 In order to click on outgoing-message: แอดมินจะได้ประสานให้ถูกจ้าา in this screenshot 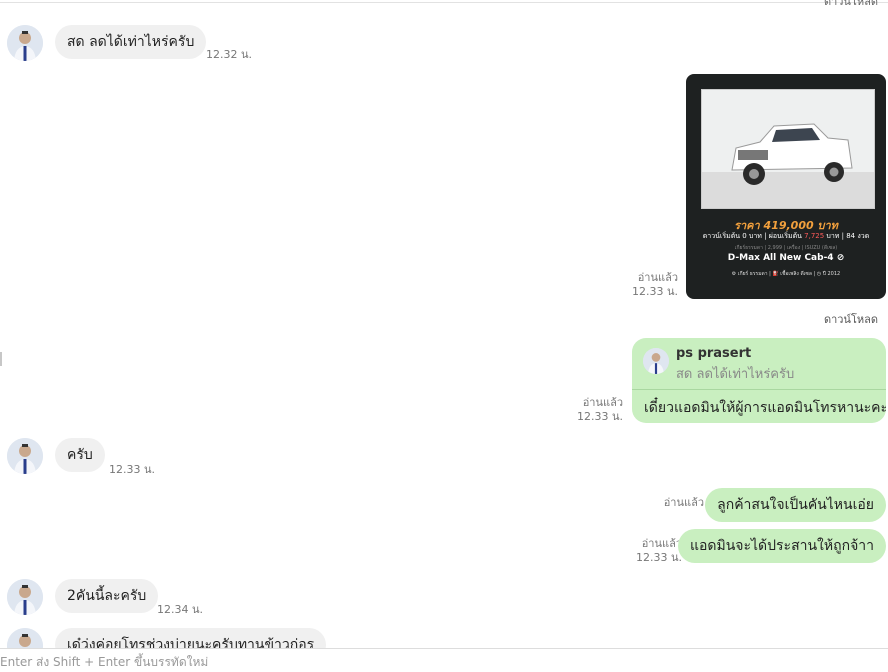, I will do `click(781, 546)`.